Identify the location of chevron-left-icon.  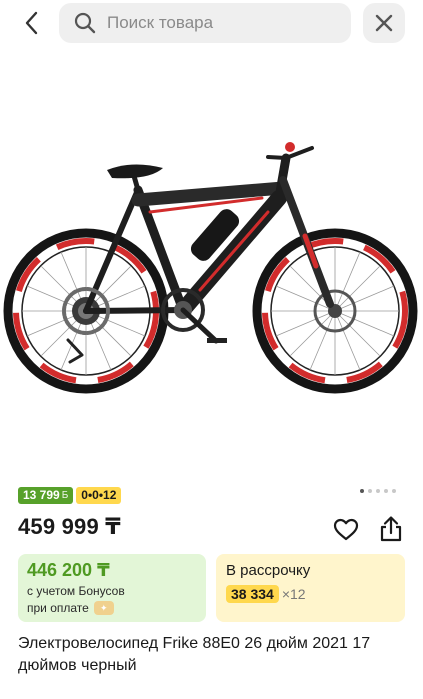
(31, 23).